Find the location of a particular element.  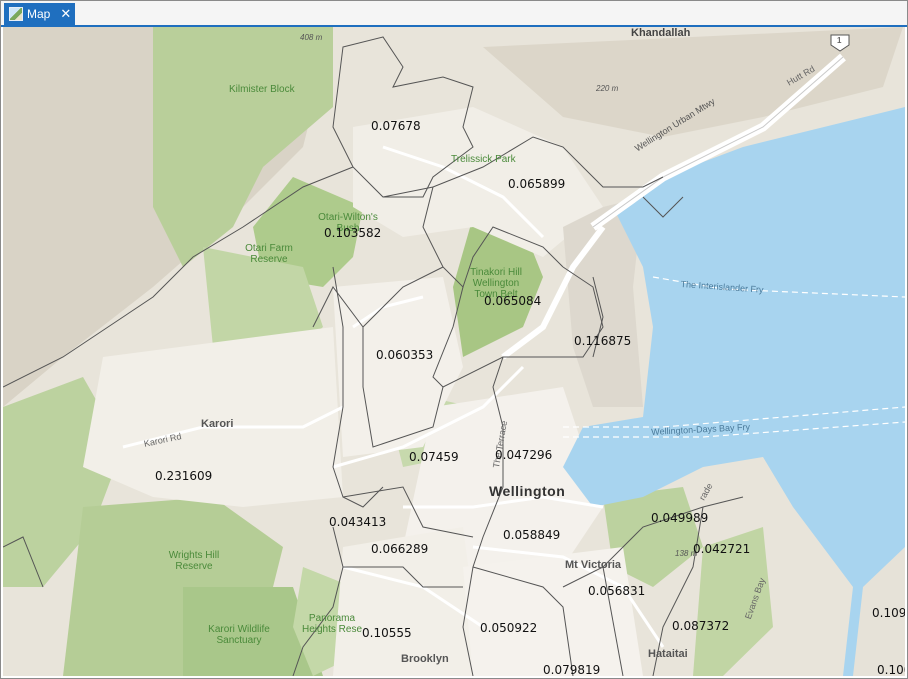

city-label-wellington: Wellington is located at coordinates (527, 491).